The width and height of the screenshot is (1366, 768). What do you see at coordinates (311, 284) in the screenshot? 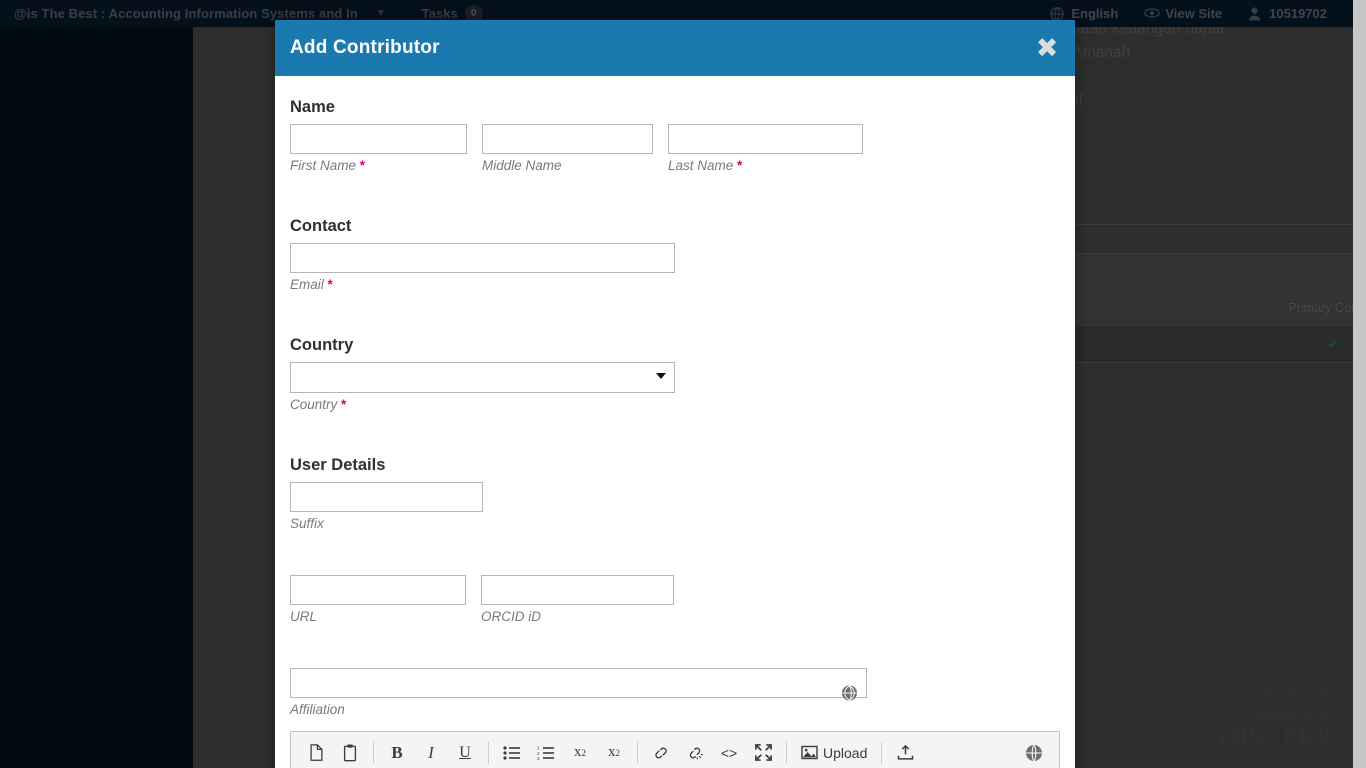
I see `email-label: Email *` at bounding box center [311, 284].